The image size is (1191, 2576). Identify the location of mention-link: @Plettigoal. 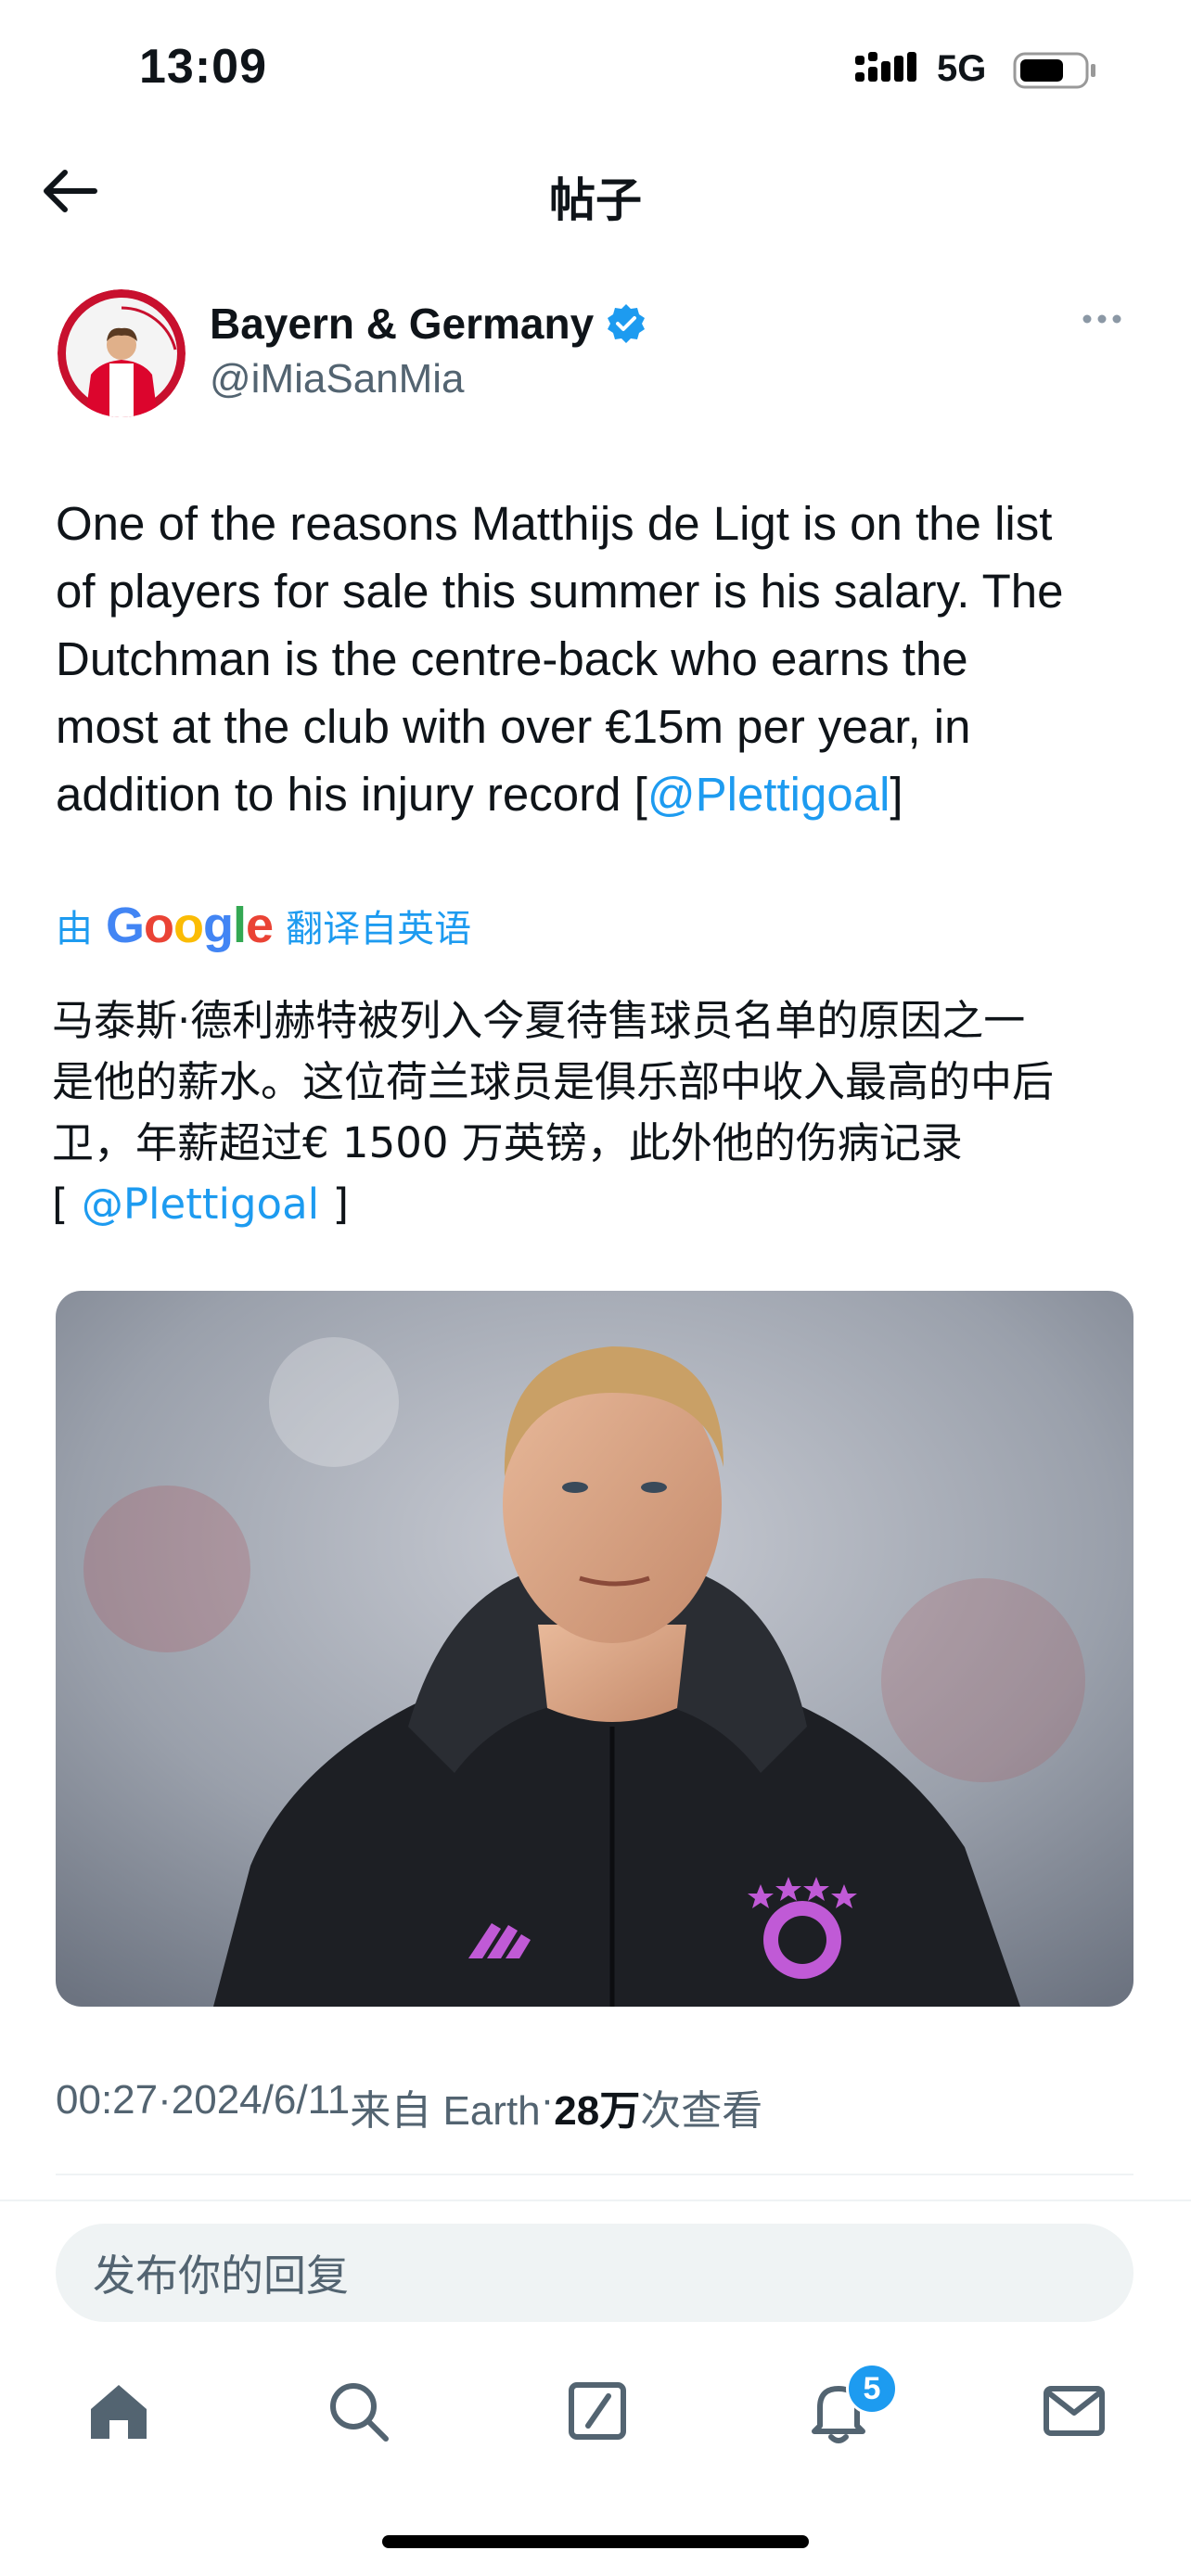
(768, 794).